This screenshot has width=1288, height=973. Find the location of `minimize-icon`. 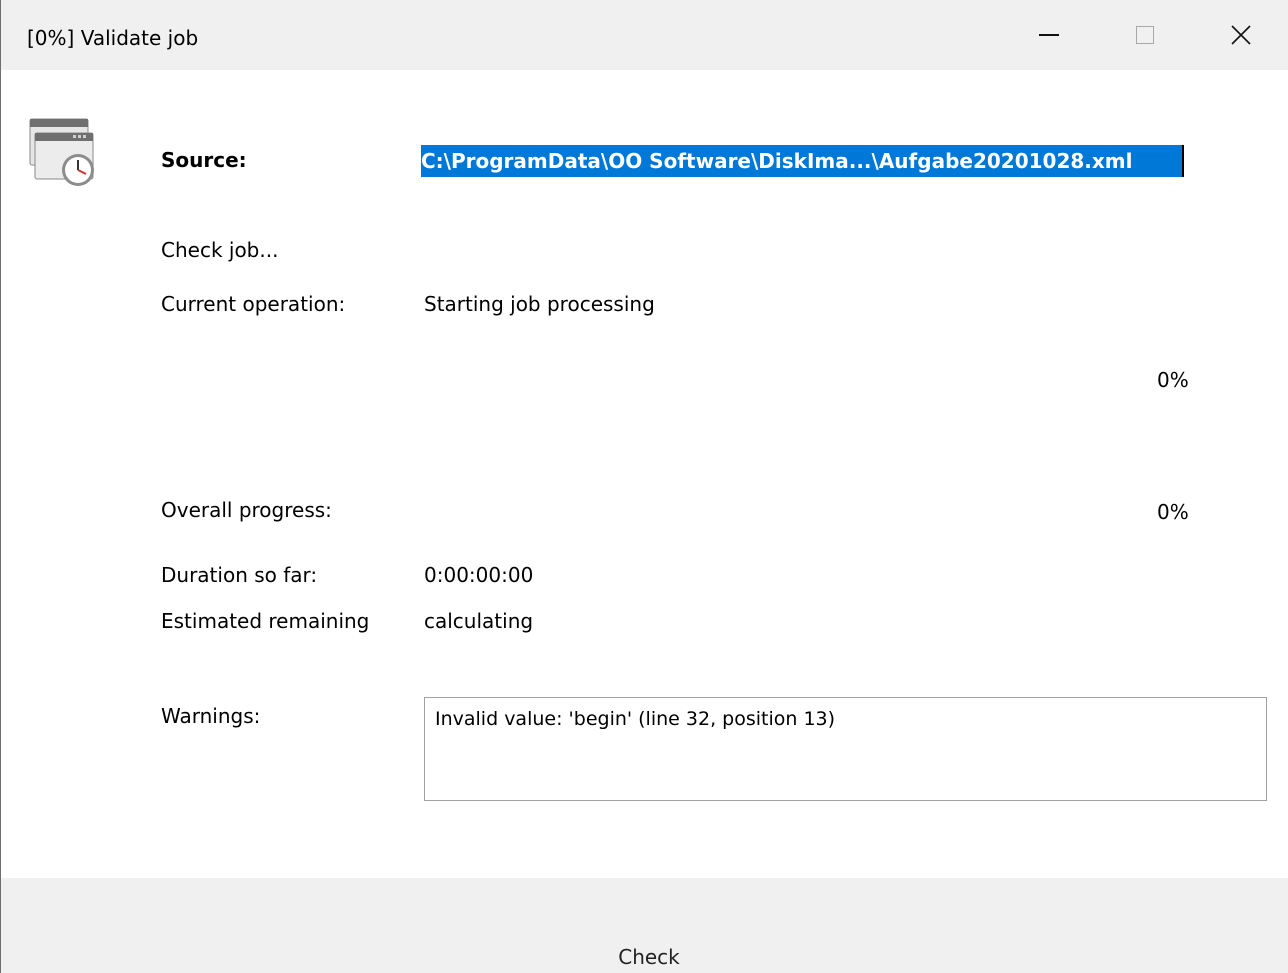

minimize-icon is located at coordinates (1049, 35).